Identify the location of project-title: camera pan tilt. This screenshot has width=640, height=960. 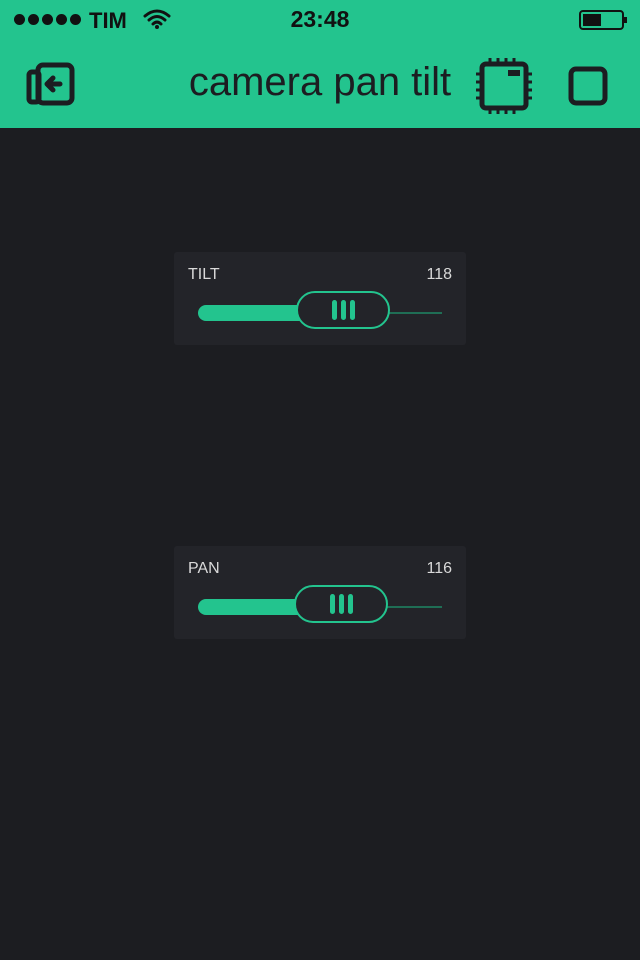
(320, 82).